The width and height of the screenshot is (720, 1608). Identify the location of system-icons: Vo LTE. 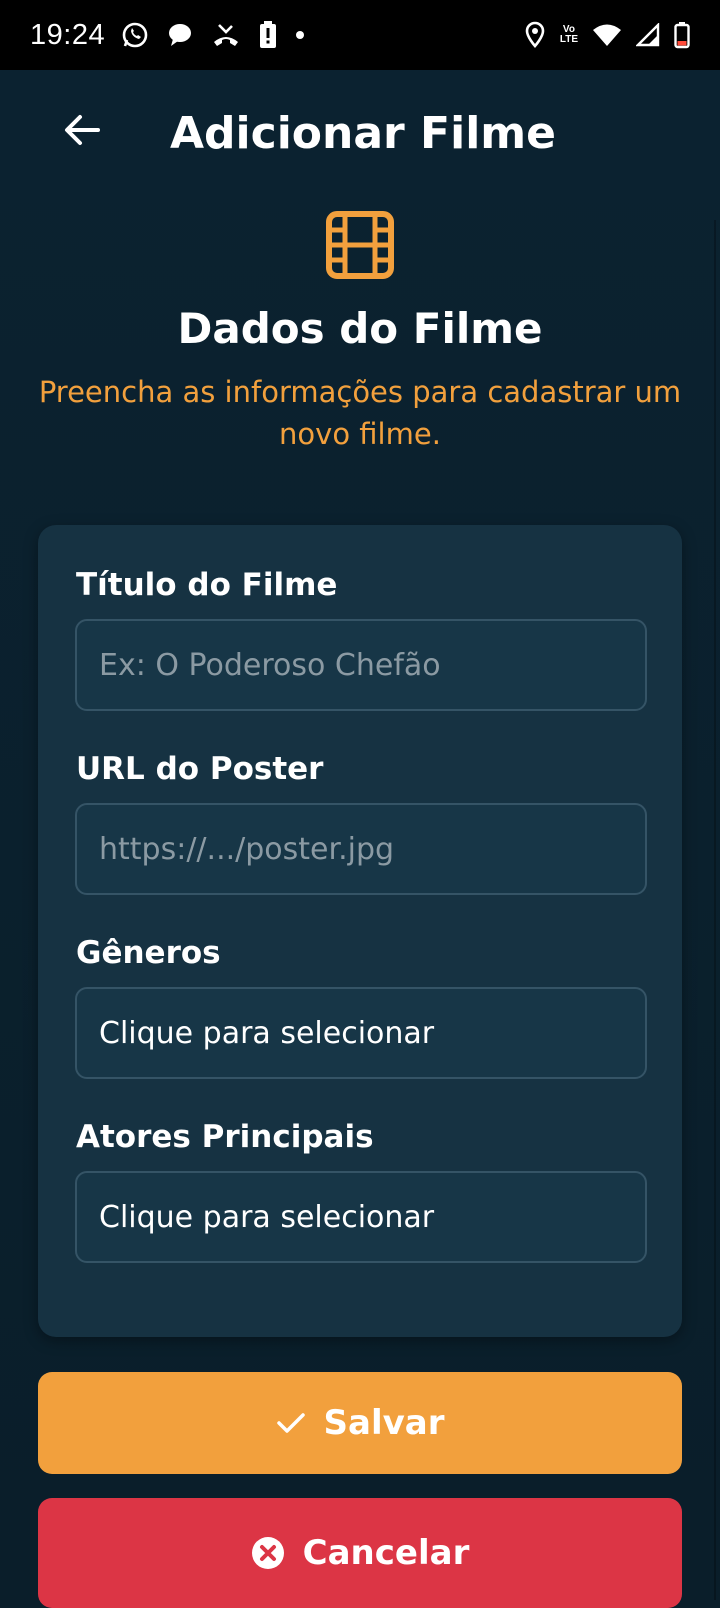
(607, 35).